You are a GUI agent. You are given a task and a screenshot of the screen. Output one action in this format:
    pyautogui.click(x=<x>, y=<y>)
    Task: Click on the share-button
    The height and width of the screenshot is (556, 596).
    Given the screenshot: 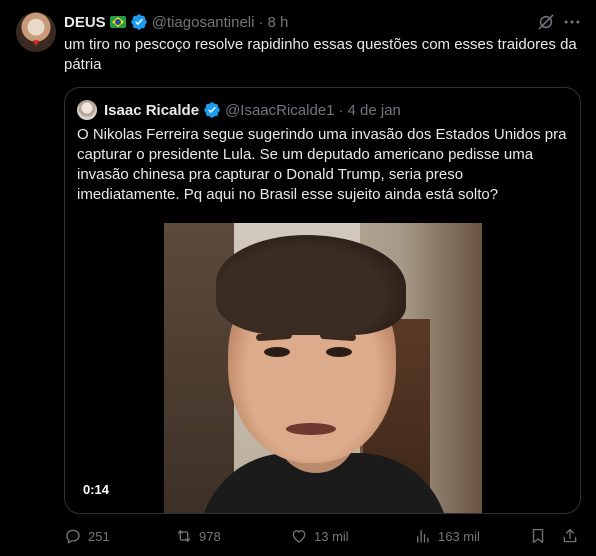 What is the action you would take?
    pyautogui.click(x=570, y=536)
    